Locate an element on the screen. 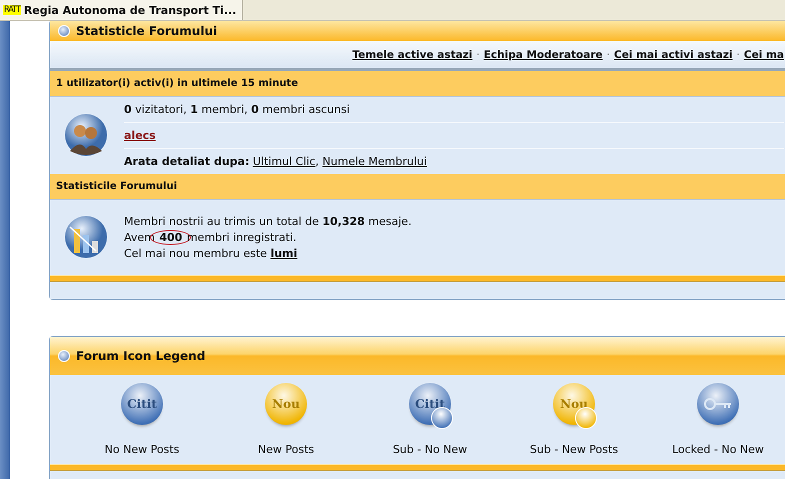  legend-label: Locked - No New is located at coordinates (718, 449).